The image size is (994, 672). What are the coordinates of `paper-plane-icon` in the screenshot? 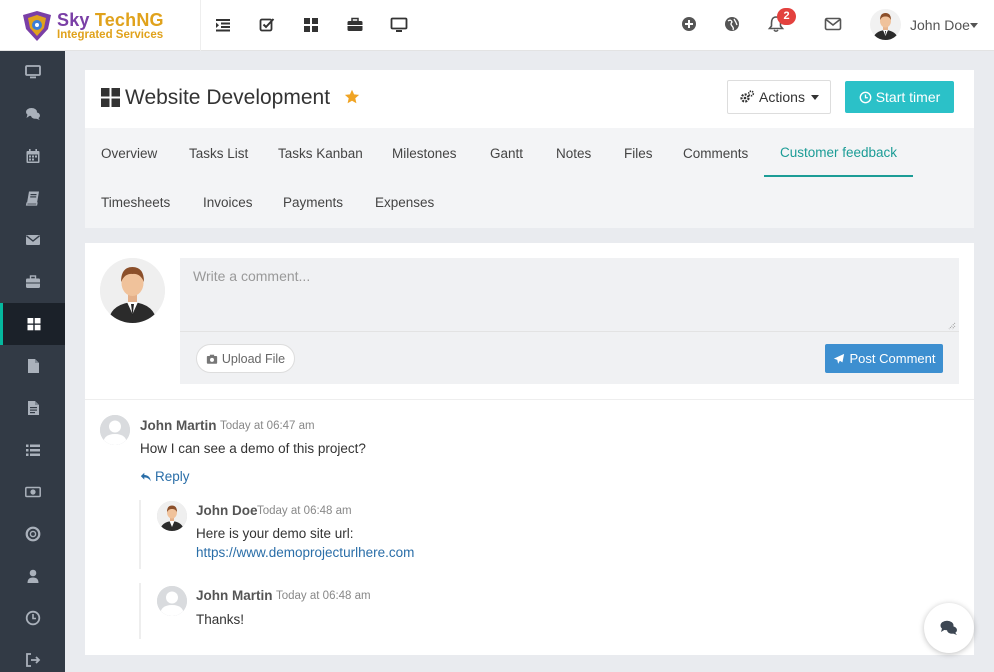 It's located at (838, 358).